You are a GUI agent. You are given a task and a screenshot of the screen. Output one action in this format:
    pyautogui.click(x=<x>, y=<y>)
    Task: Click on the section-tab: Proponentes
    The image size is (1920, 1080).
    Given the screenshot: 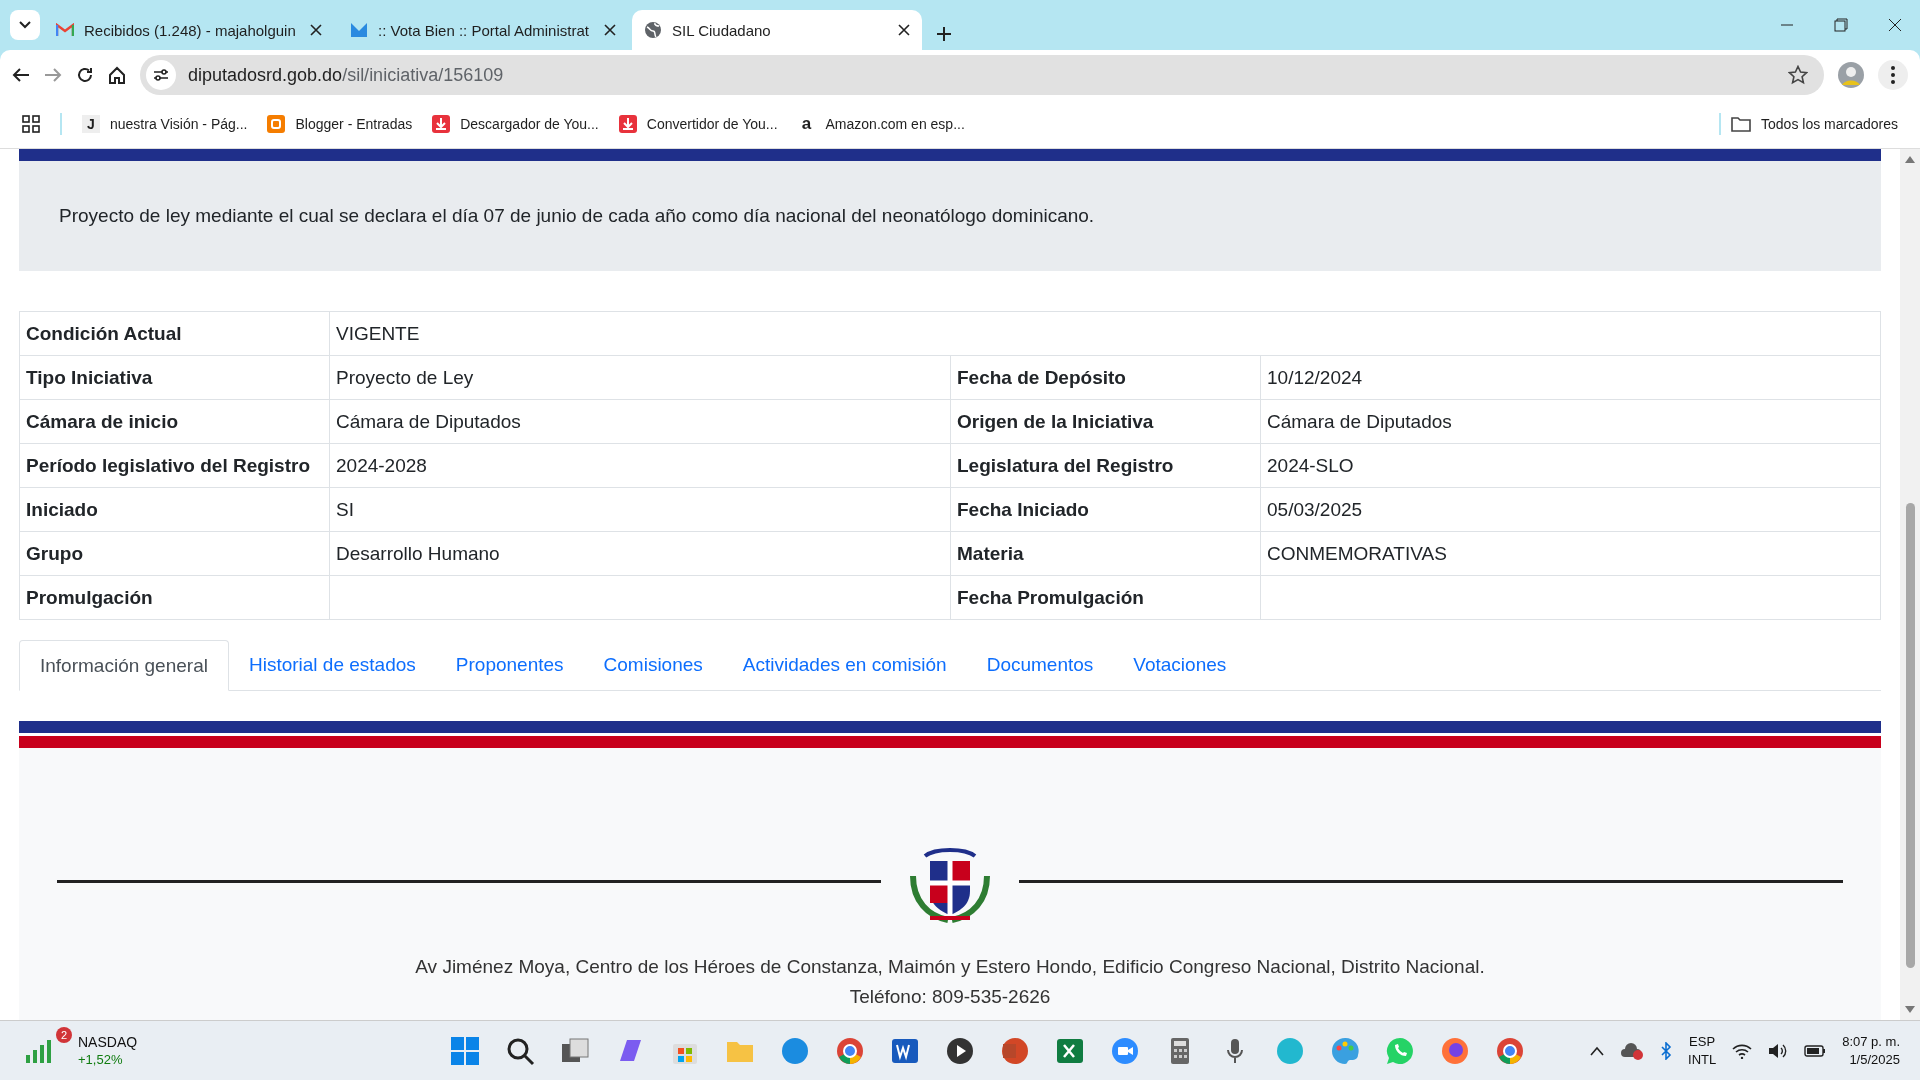 What is the action you would take?
    pyautogui.click(x=509, y=665)
    